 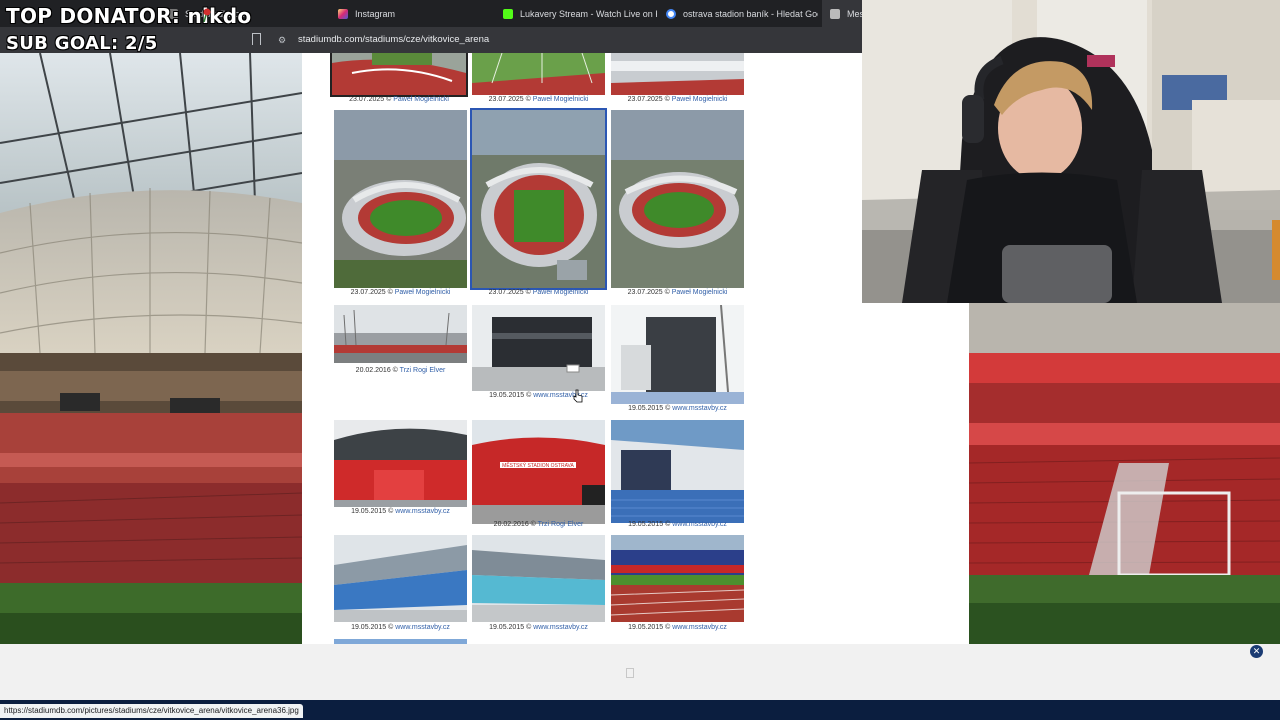 What do you see at coordinates (630, 673) in the screenshot?
I see `document-icon` at bounding box center [630, 673].